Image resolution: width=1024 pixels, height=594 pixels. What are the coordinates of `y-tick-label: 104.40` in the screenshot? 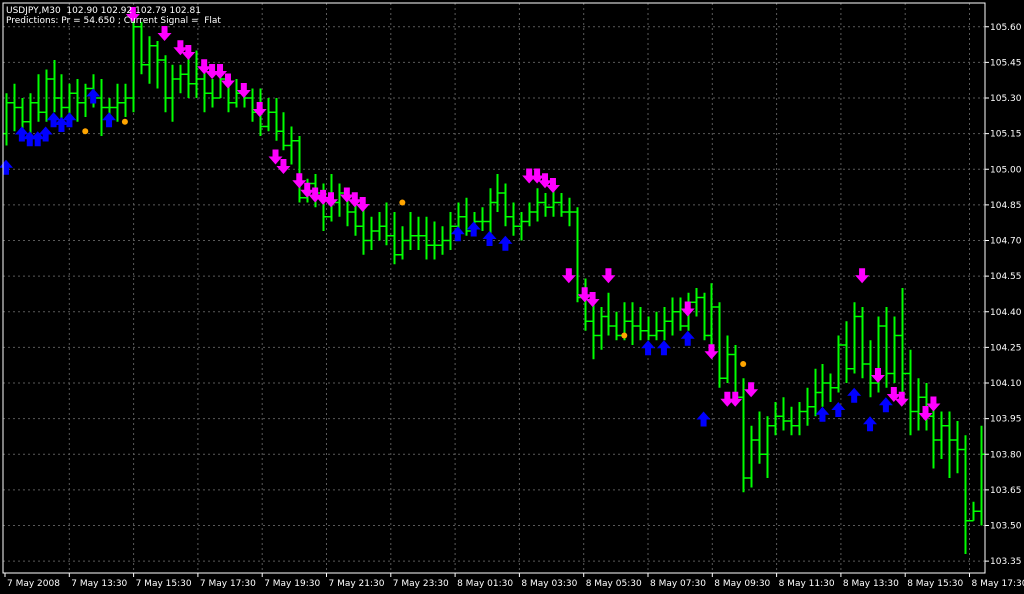 It's located at (1006, 313).